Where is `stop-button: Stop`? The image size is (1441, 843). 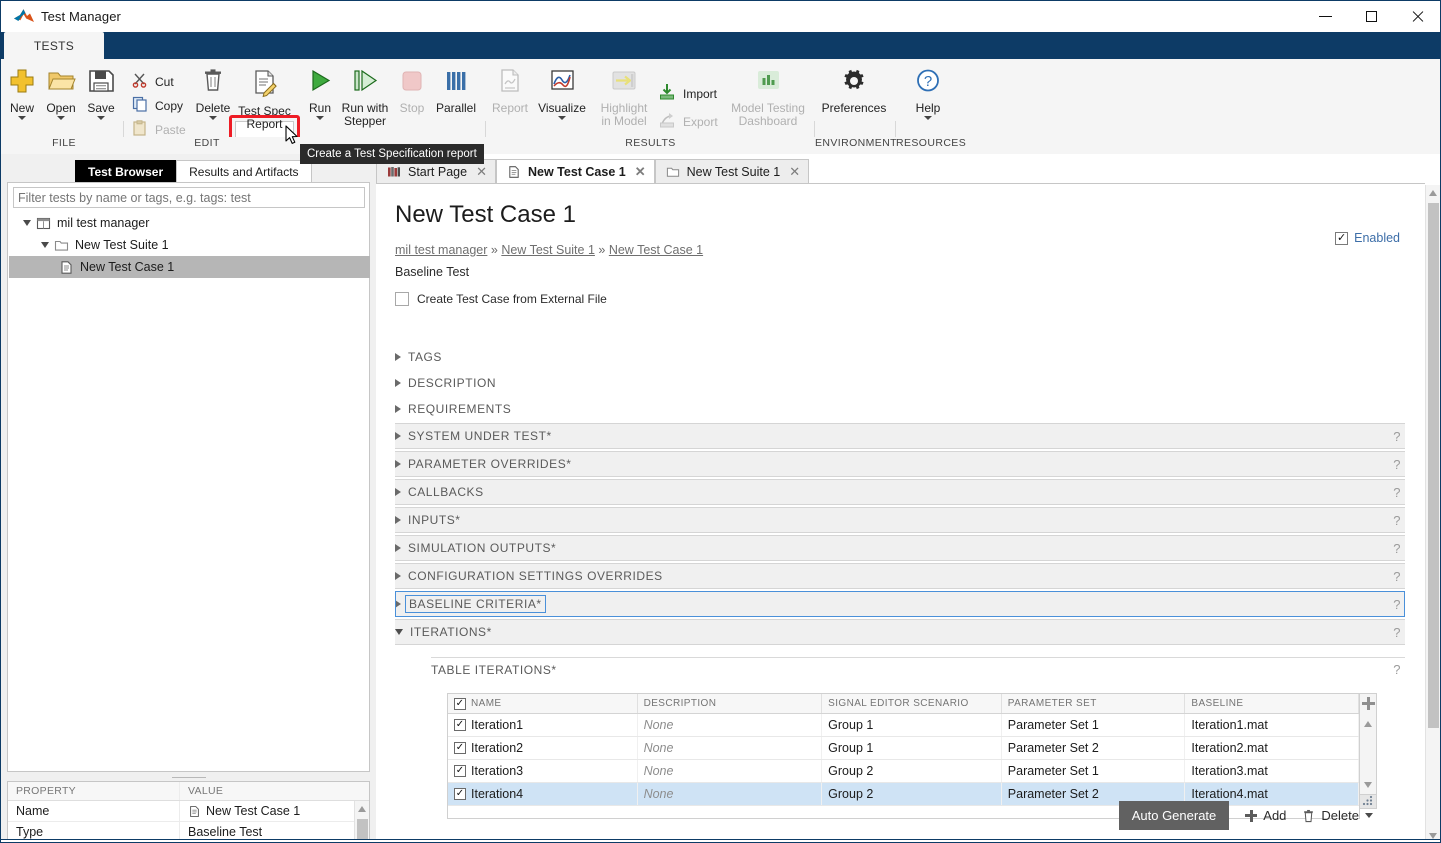
stop-button: Stop is located at coordinates (412, 91).